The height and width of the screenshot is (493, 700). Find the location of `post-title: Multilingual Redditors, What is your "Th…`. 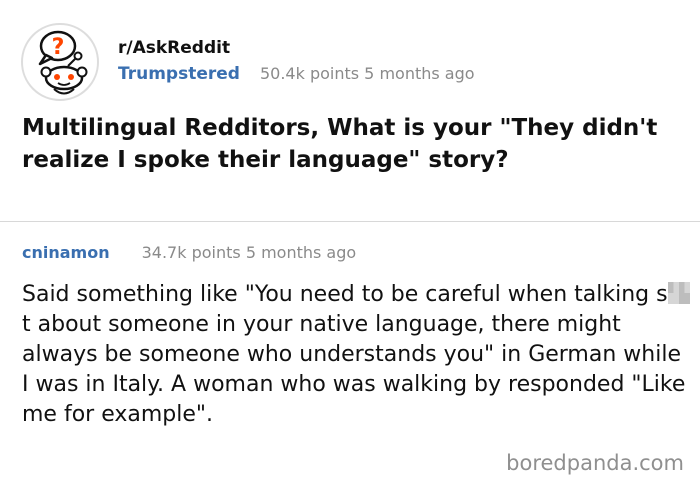

post-title: Multilingual Redditors, What is your "Th… is located at coordinates (352, 144).